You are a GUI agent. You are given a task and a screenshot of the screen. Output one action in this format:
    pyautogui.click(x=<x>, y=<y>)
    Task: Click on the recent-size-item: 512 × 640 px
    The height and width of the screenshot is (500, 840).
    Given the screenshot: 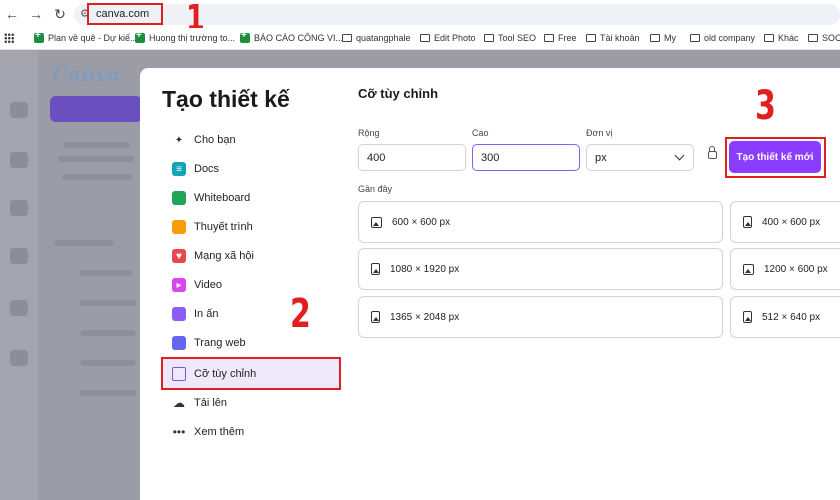 What is the action you would take?
    pyautogui.click(x=785, y=317)
    